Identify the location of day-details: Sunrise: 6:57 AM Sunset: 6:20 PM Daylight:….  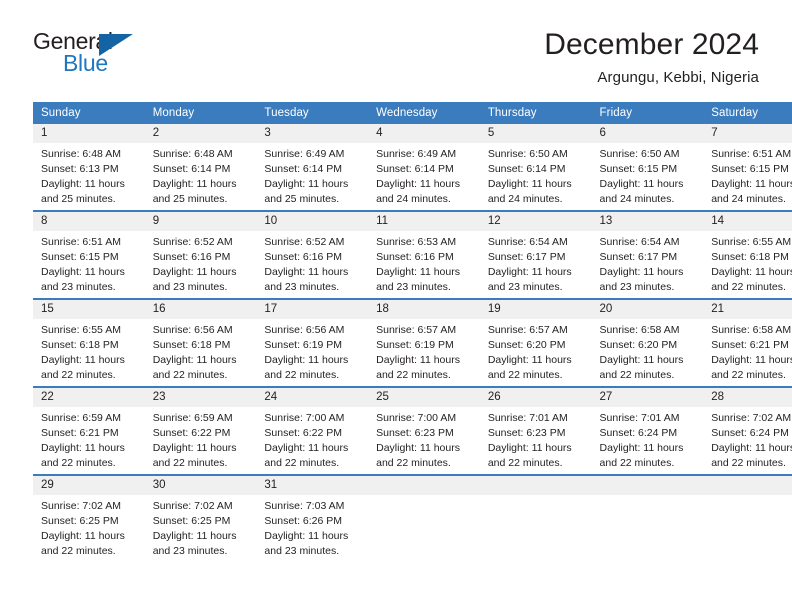
(536, 351).